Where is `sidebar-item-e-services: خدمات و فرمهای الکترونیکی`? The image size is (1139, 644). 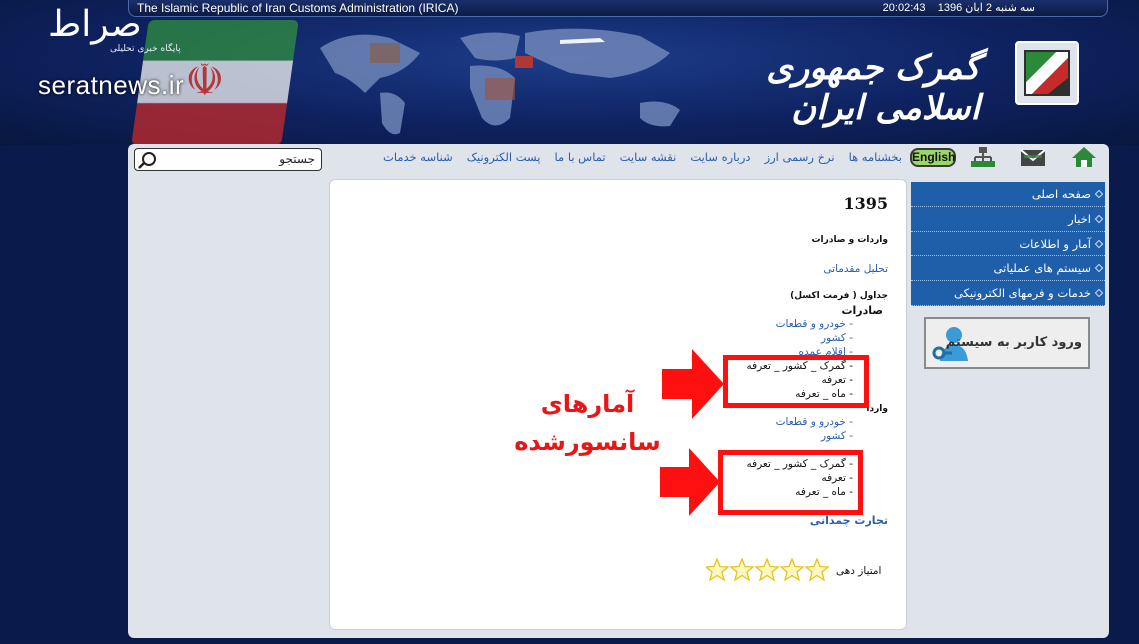
sidebar-item-e-services: خدمات و فرمهای الکترونیکی is located at coordinates (1008, 293).